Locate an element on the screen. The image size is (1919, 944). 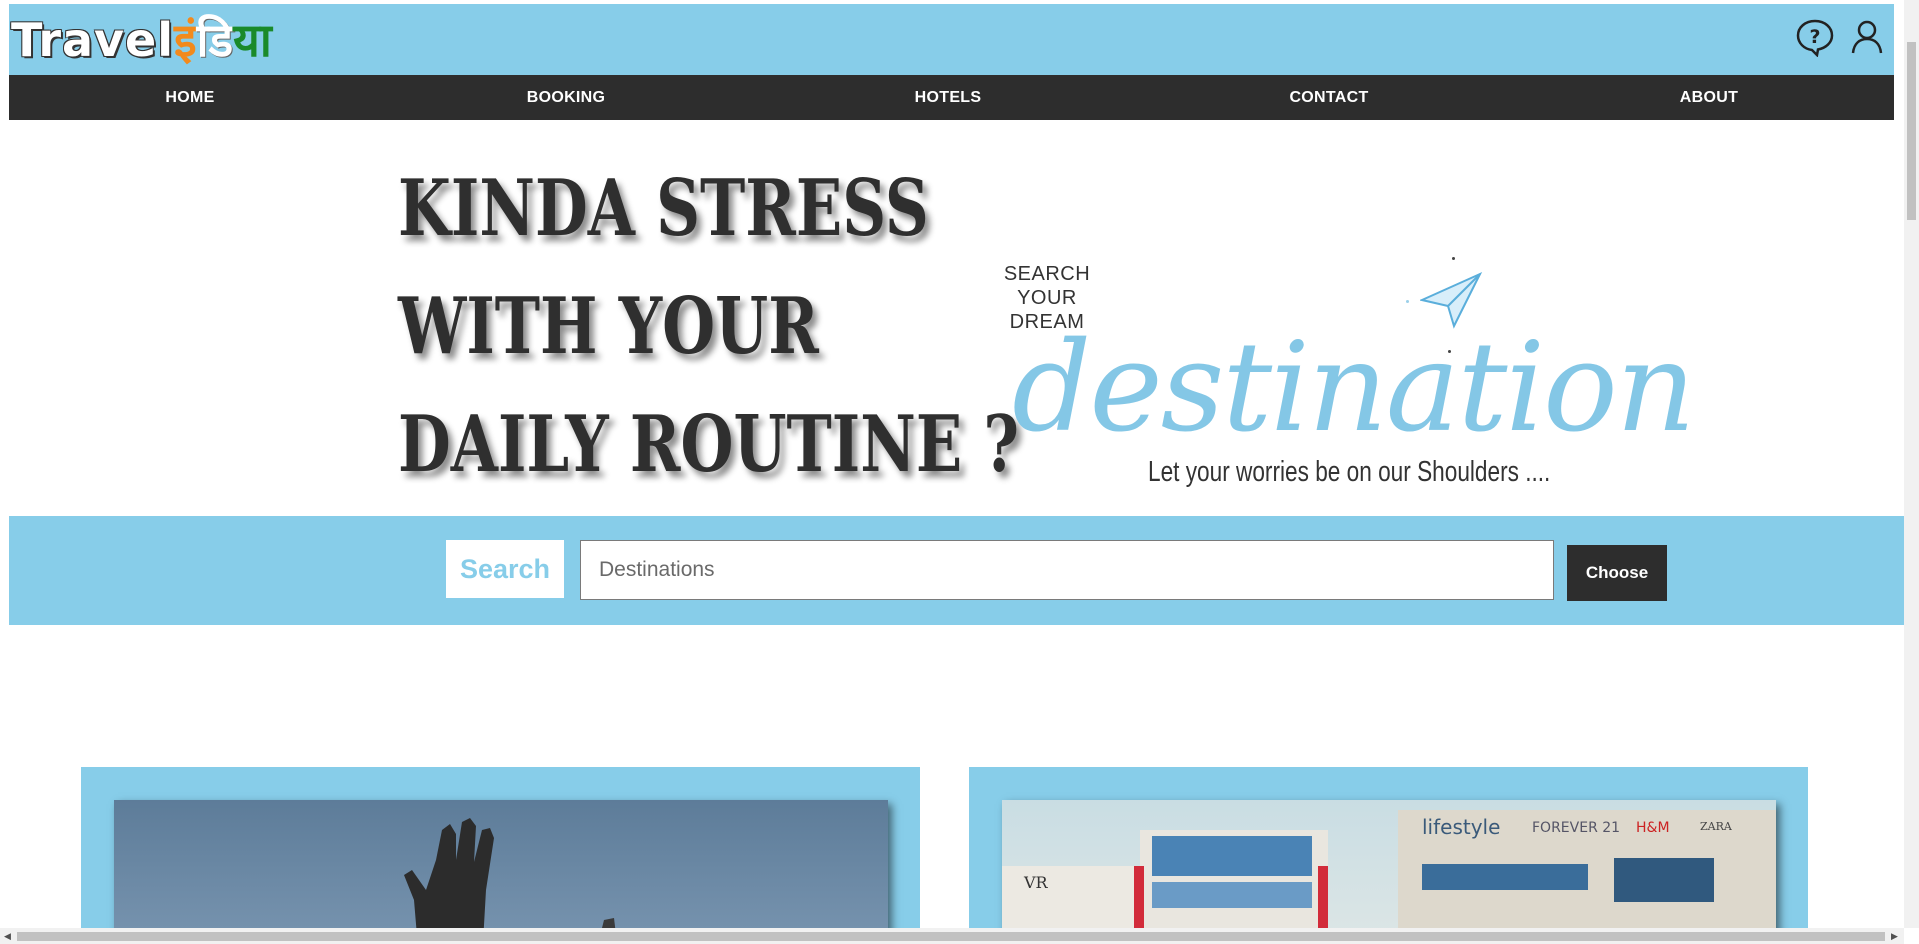
svg-text: VR is located at coordinates (1036, 882).